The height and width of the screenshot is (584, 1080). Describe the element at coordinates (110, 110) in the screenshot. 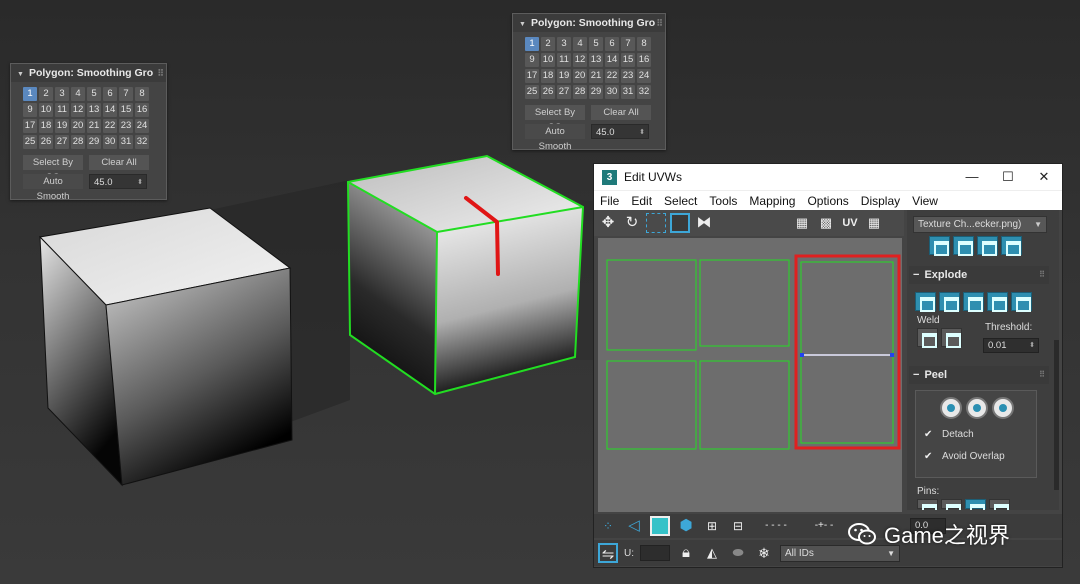

I see `smoothing-group-button: 14` at that location.